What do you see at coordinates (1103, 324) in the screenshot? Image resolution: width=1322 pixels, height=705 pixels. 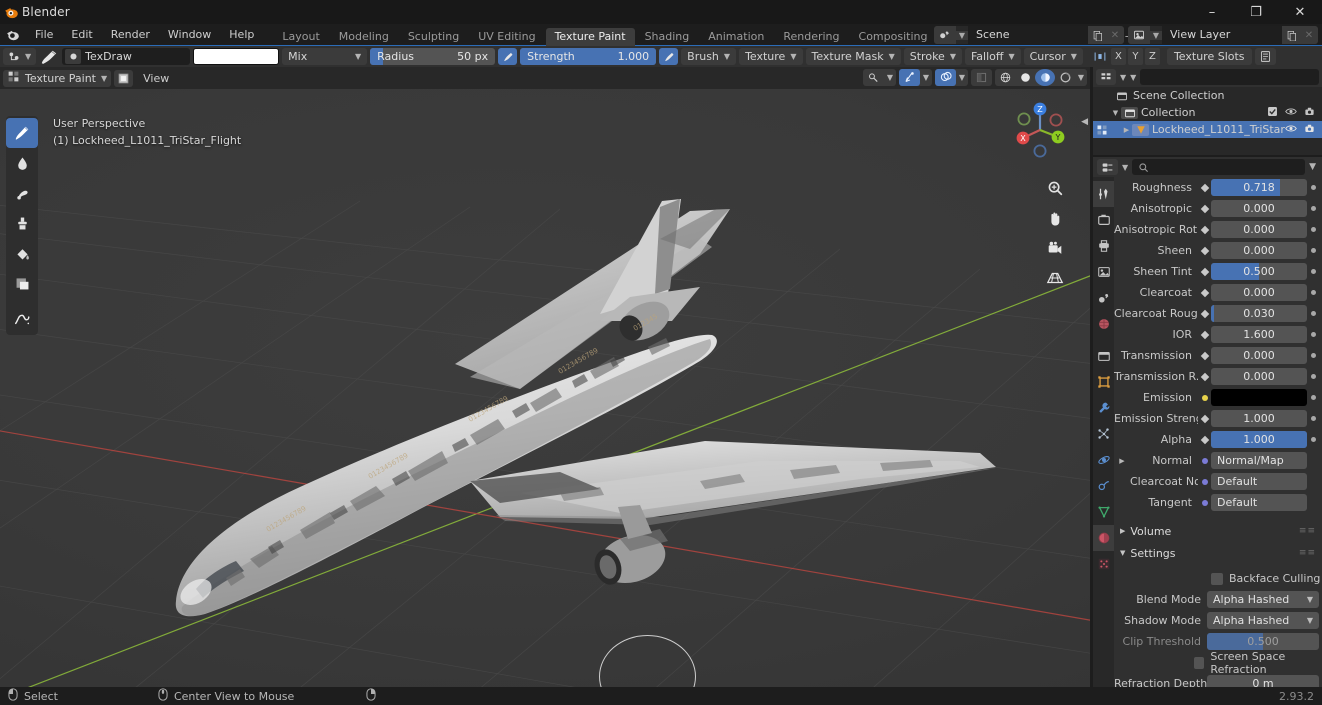 I see `properties-tab-world` at bounding box center [1103, 324].